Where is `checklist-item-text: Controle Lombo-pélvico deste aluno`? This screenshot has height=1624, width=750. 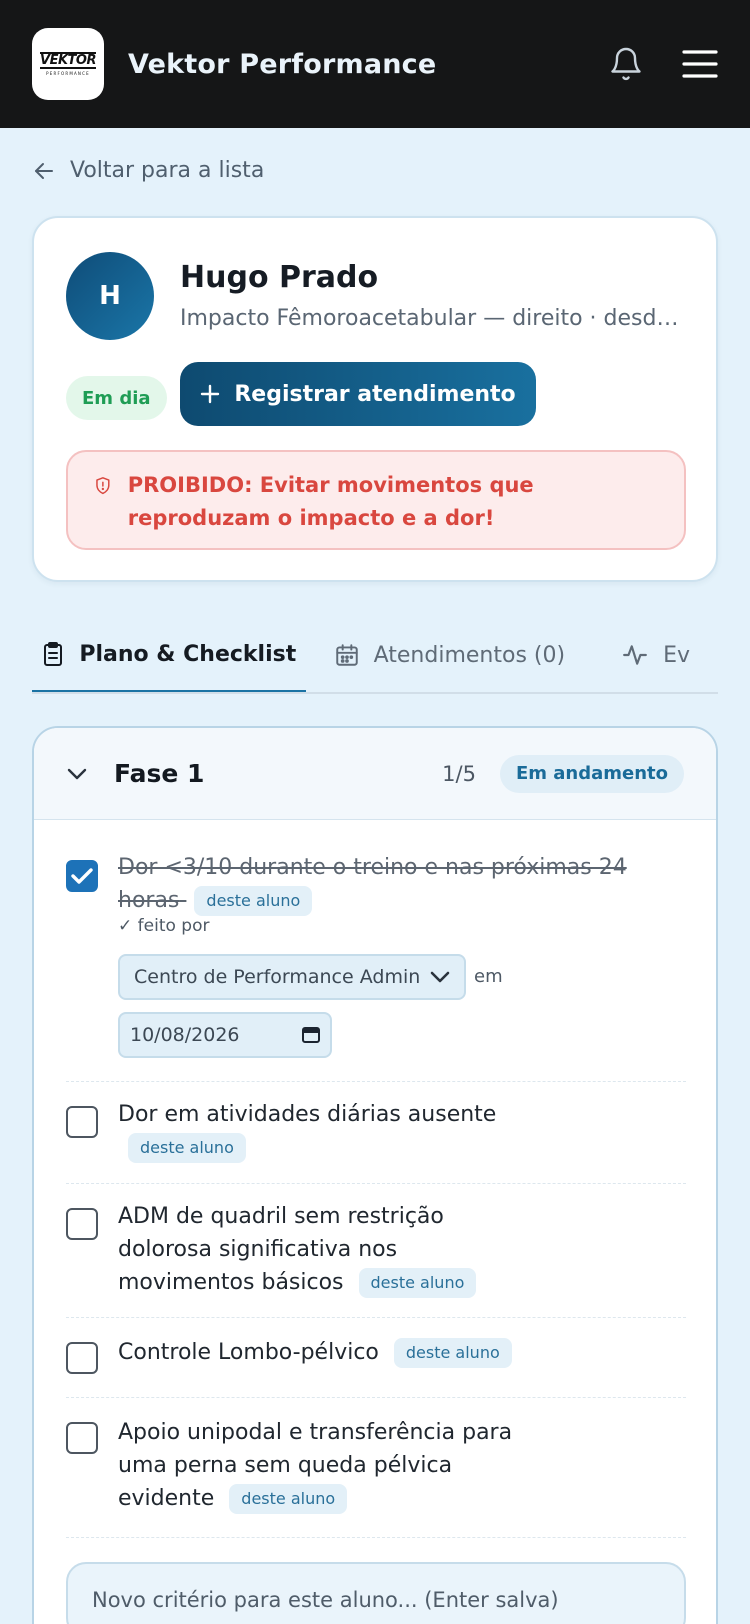 checklist-item-text: Controle Lombo-pélvico deste aluno is located at coordinates (388, 1352).